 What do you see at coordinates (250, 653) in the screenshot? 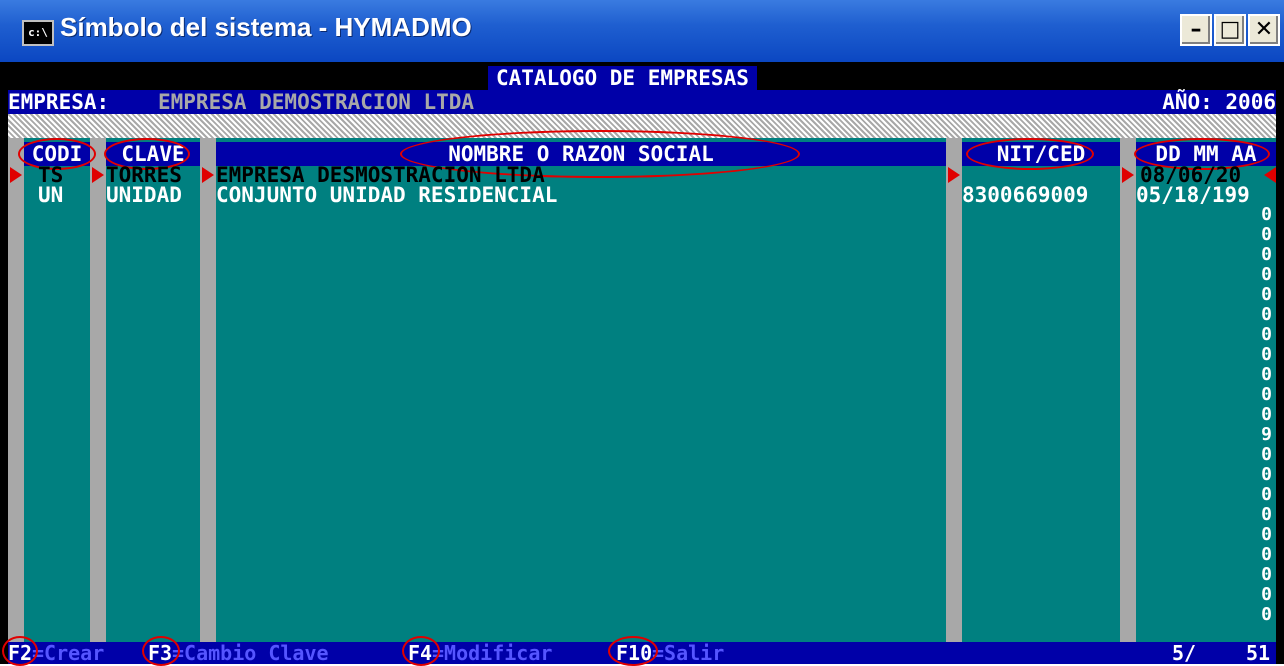
I see `f3-label: =Cambio Clave` at bounding box center [250, 653].